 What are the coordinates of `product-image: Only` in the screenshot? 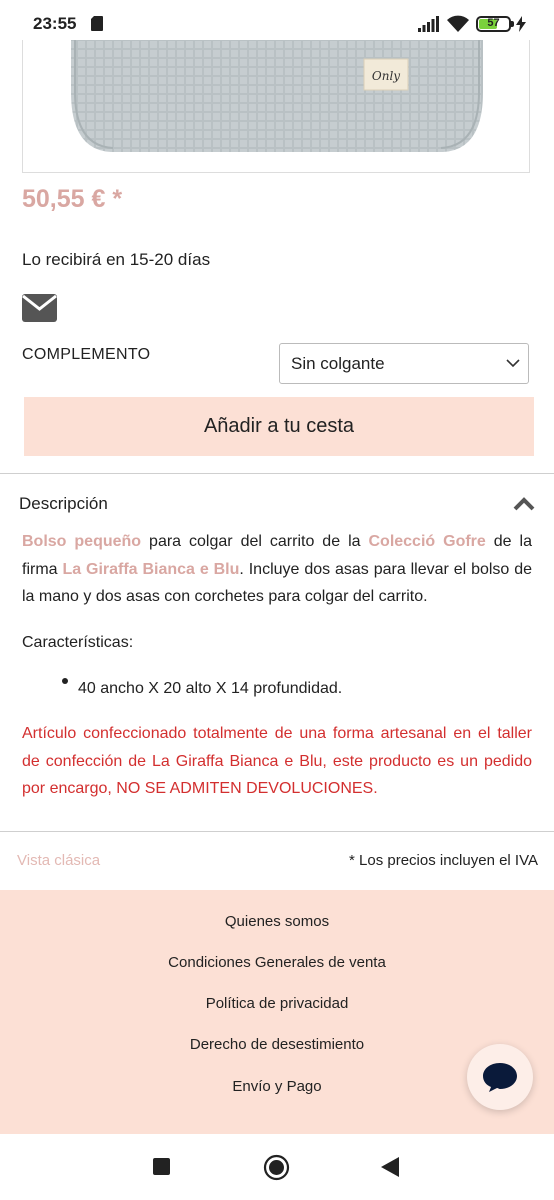 It's located at (276, 106).